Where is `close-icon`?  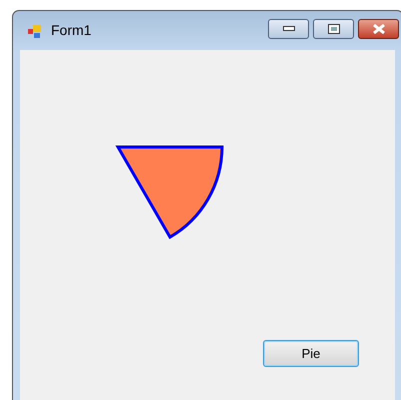
close-icon is located at coordinates (378, 29).